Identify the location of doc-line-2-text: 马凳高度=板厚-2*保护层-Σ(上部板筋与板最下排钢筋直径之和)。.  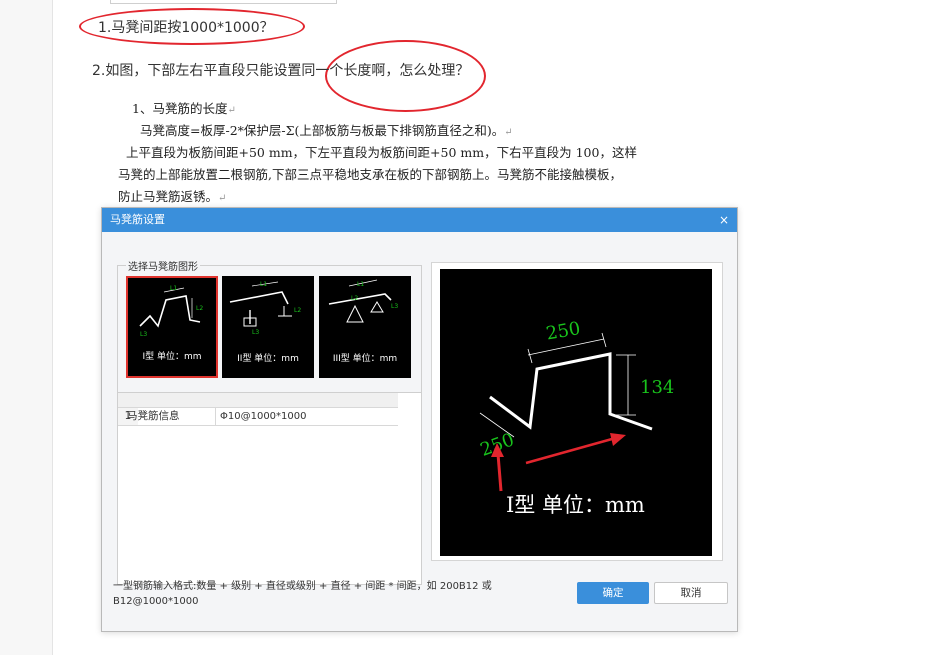
(322, 130).